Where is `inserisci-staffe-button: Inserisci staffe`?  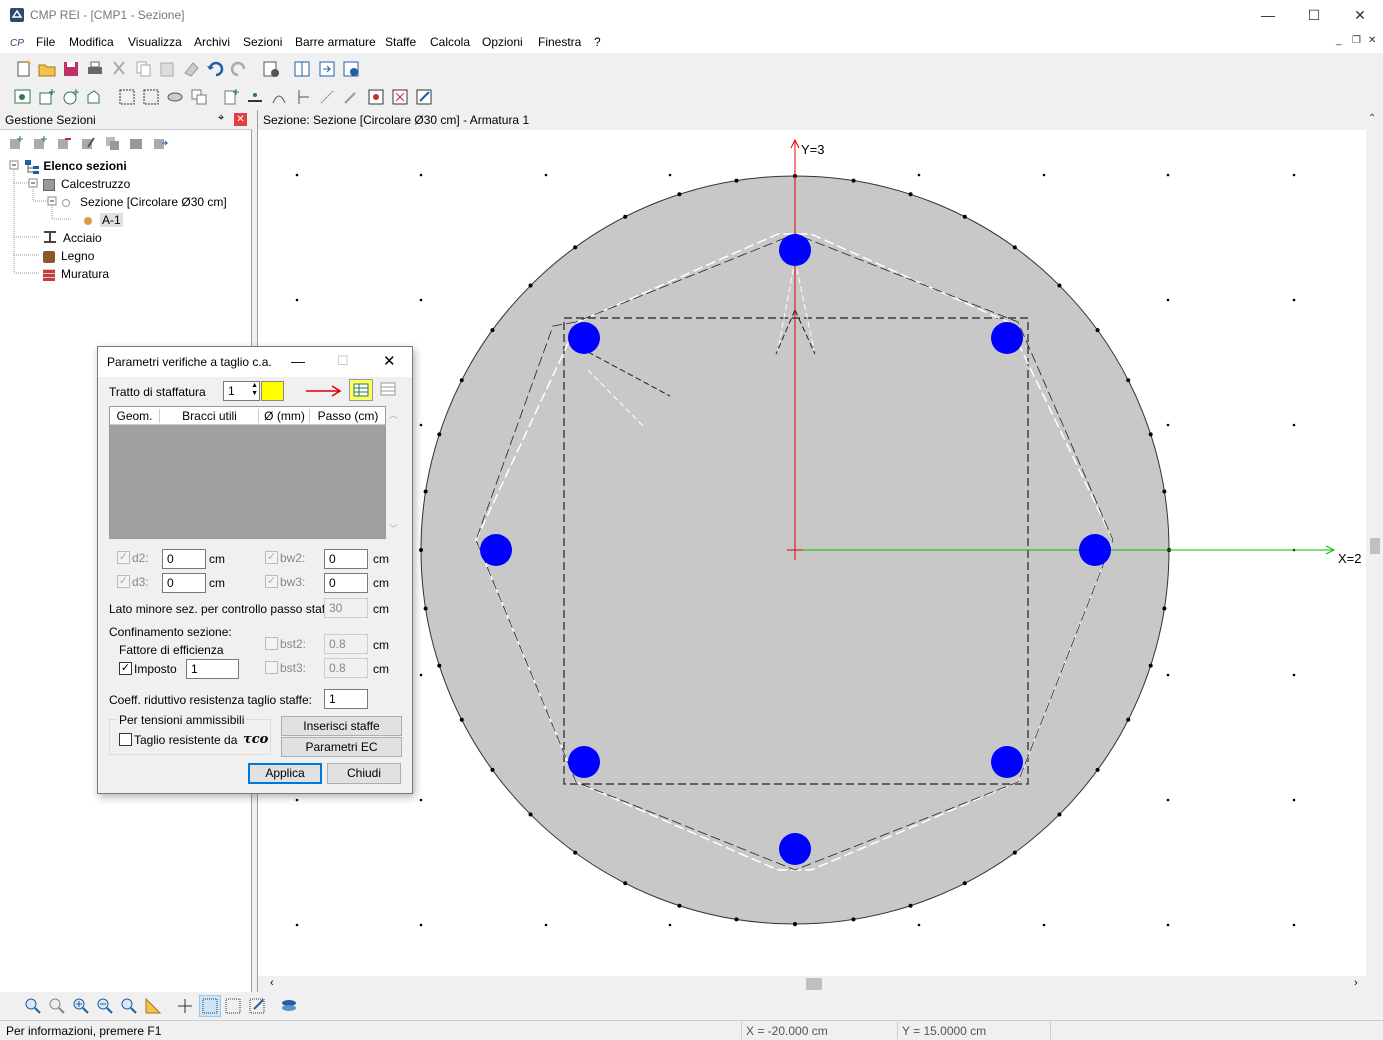
inserisci-staffe-button: Inserisci staffe is located at coordinates (341, 726).